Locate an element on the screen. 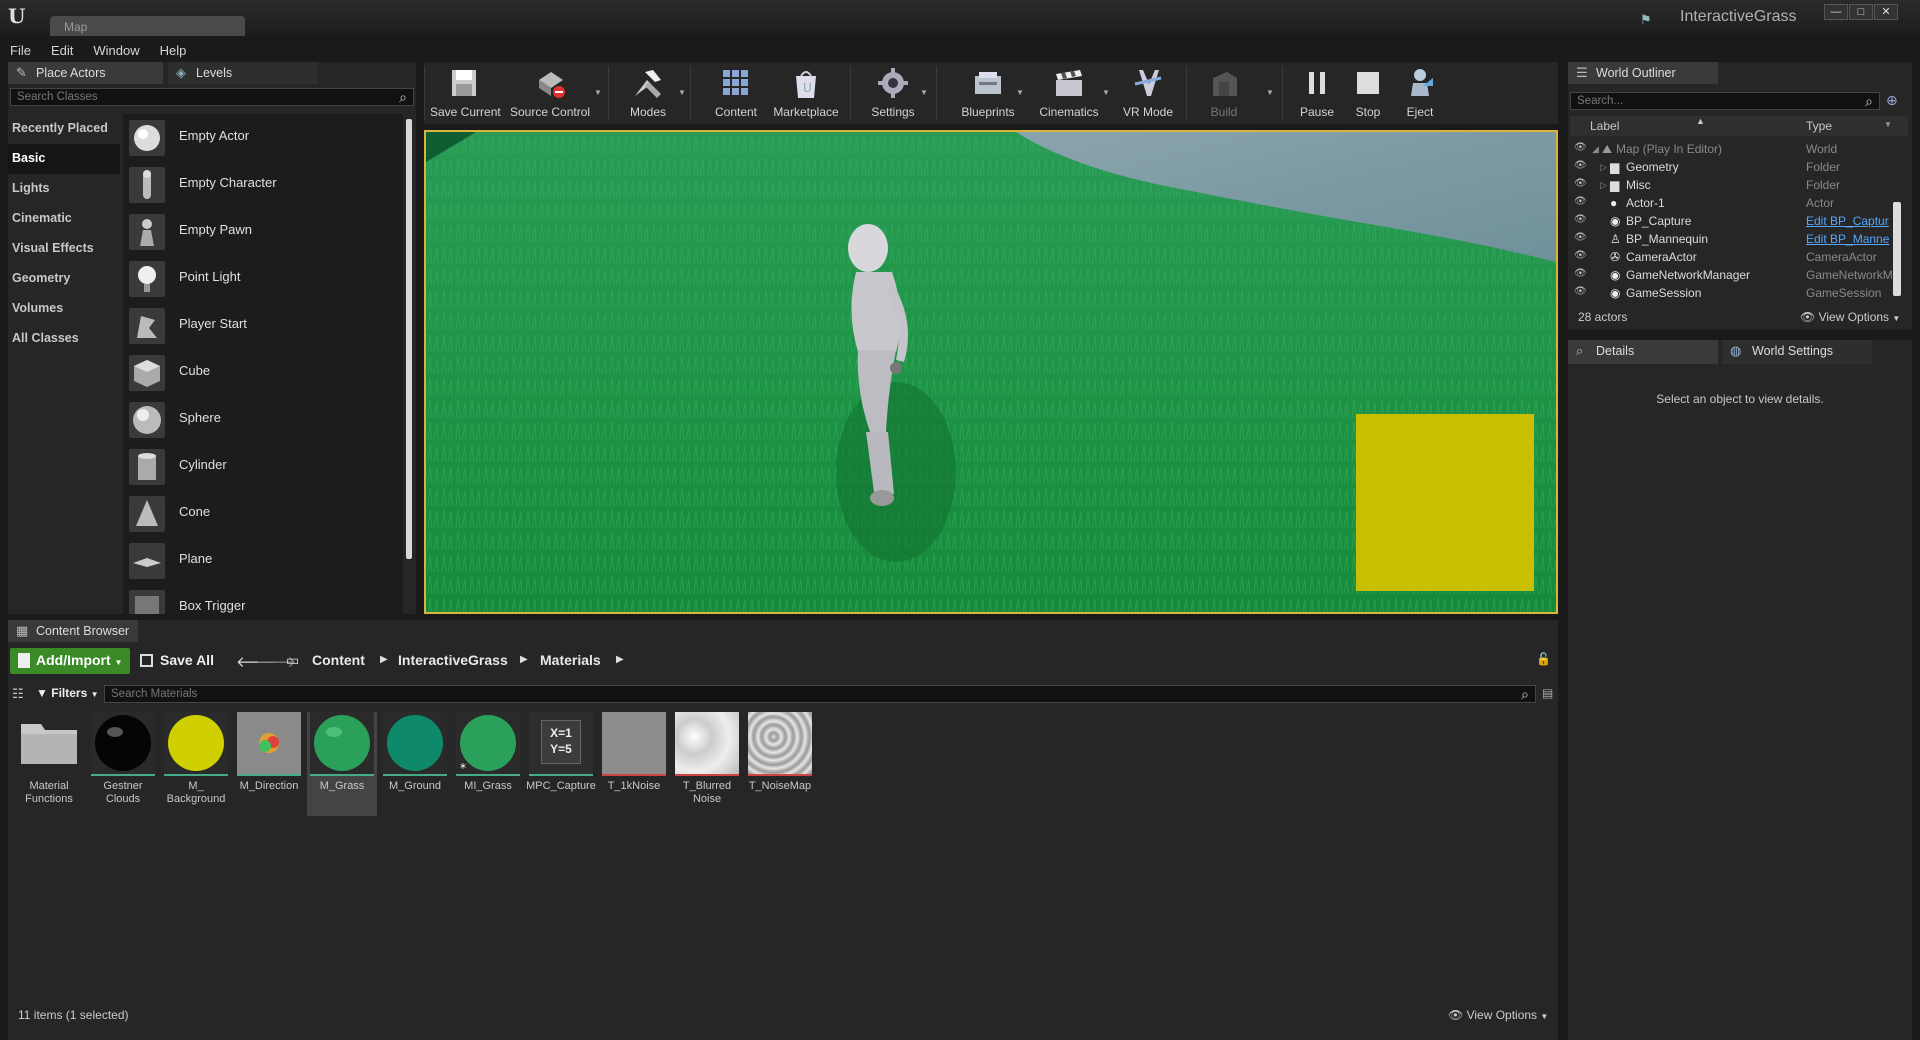 Image resolution: width=1920 pixels, height=1040 pixels. asset-t-blurred-noise: T_Blurred Noise is located at coordinates (707, 764).